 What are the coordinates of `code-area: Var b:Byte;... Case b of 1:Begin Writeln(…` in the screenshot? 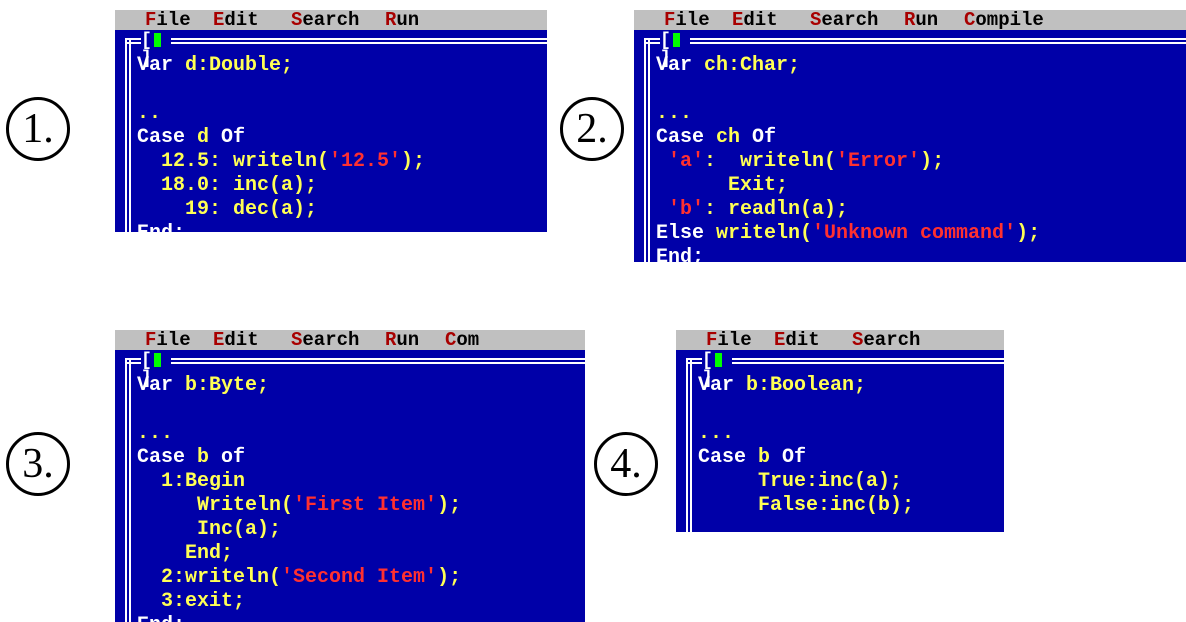 It's located at (299, 498).